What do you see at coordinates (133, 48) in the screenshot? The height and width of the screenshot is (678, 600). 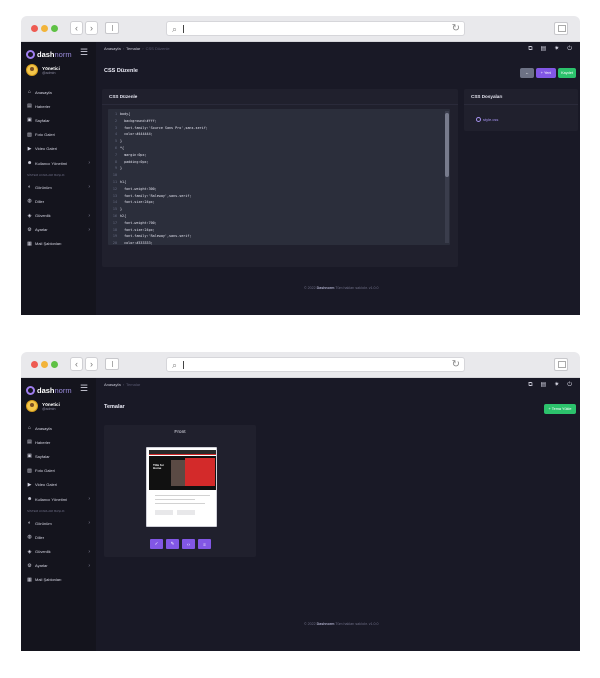 I see `breadcrumb-item-temalar: Temalar` at bounding box center [133, 48].